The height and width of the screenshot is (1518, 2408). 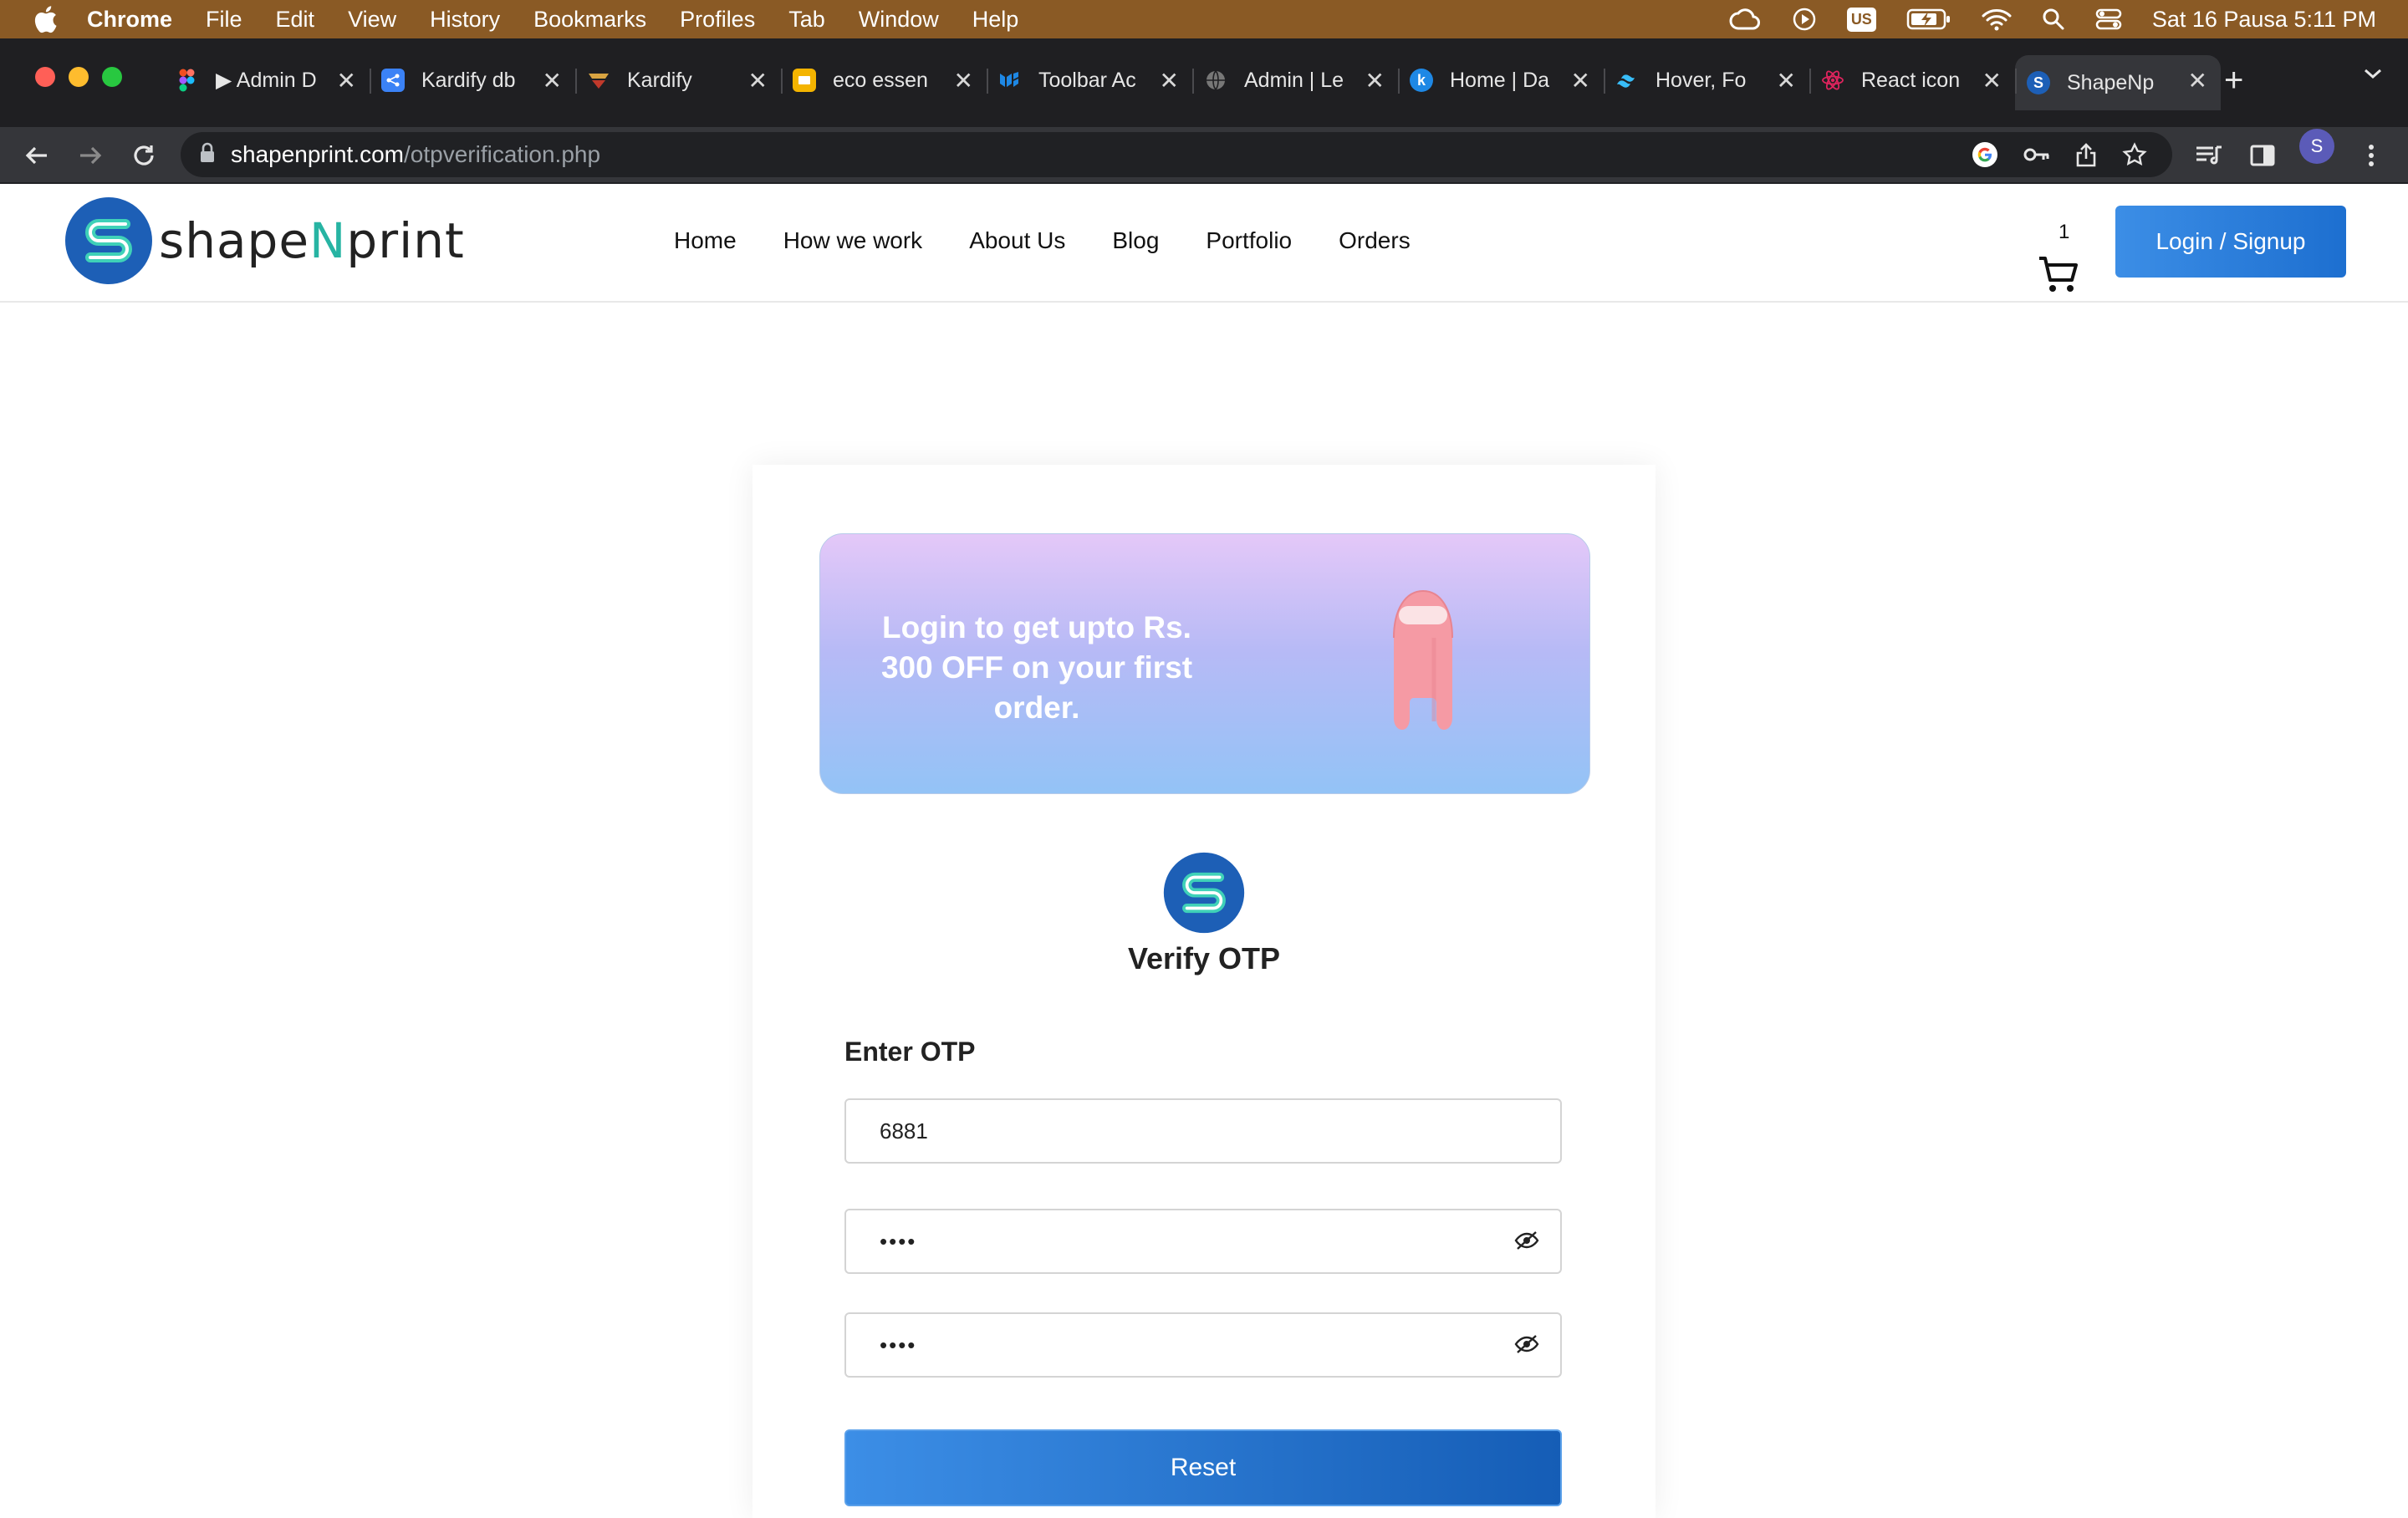 What do you see at coordinates (2233, 80) in the screenshot?
I see `new-tab-icon: +` at bounding box center [2233, 80].